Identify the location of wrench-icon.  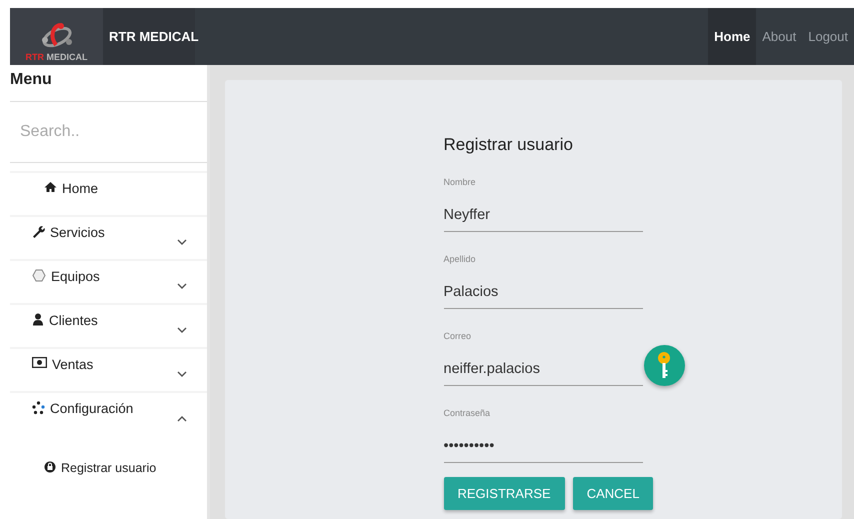
(38, 231).